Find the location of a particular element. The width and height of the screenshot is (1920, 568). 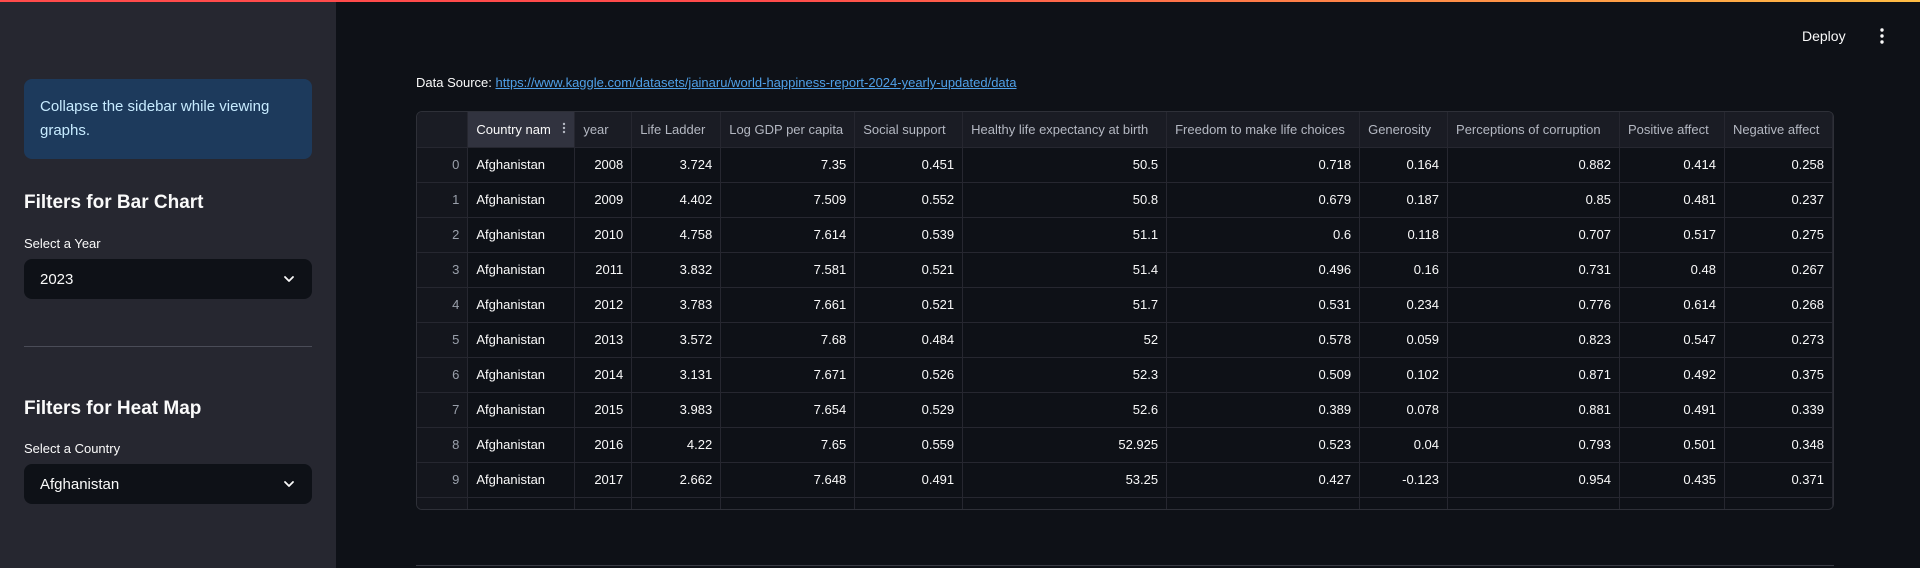

table-cell: 0.187 is located at coordinates (1404, 200).